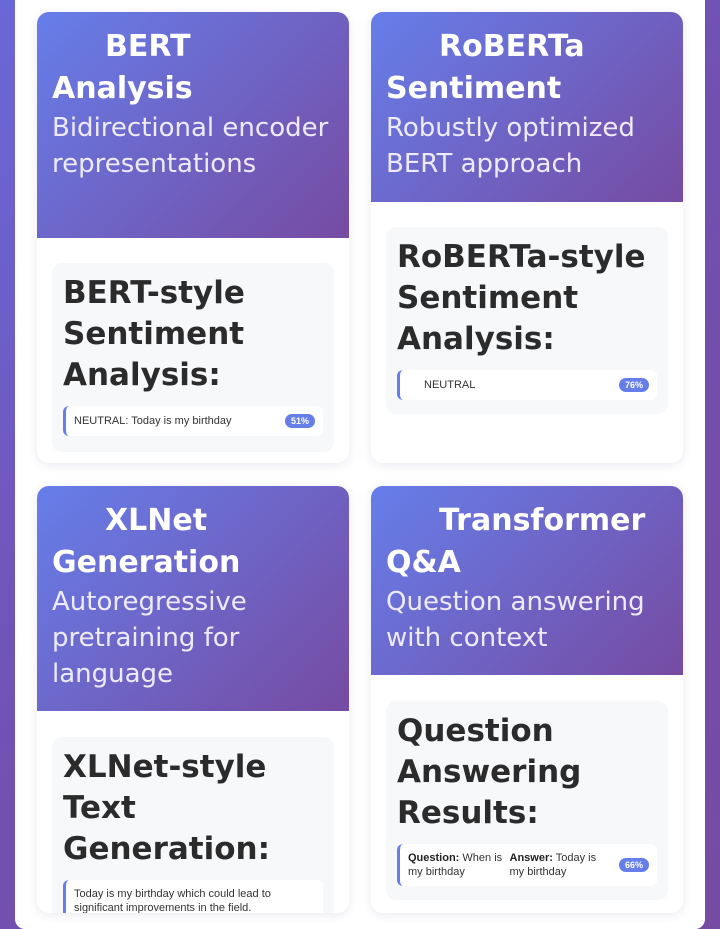 The image size is (720, 929). What do you see at coordinates (299, 421) in the screenshot?
I see `bert-confidence-badge: 51%` at bounding box center [299, 421].